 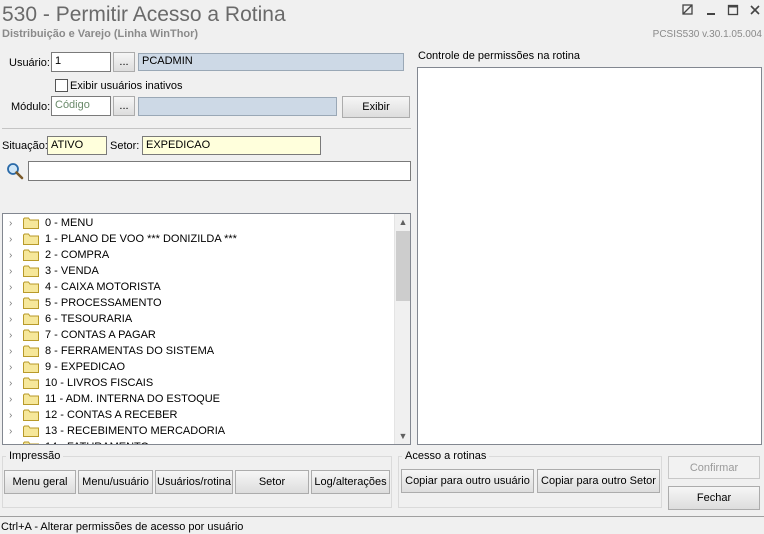 What do you see at coordinates (403, 266) in the screenshot?
I see `scroll-thumb` at bounding box center [403, 266].